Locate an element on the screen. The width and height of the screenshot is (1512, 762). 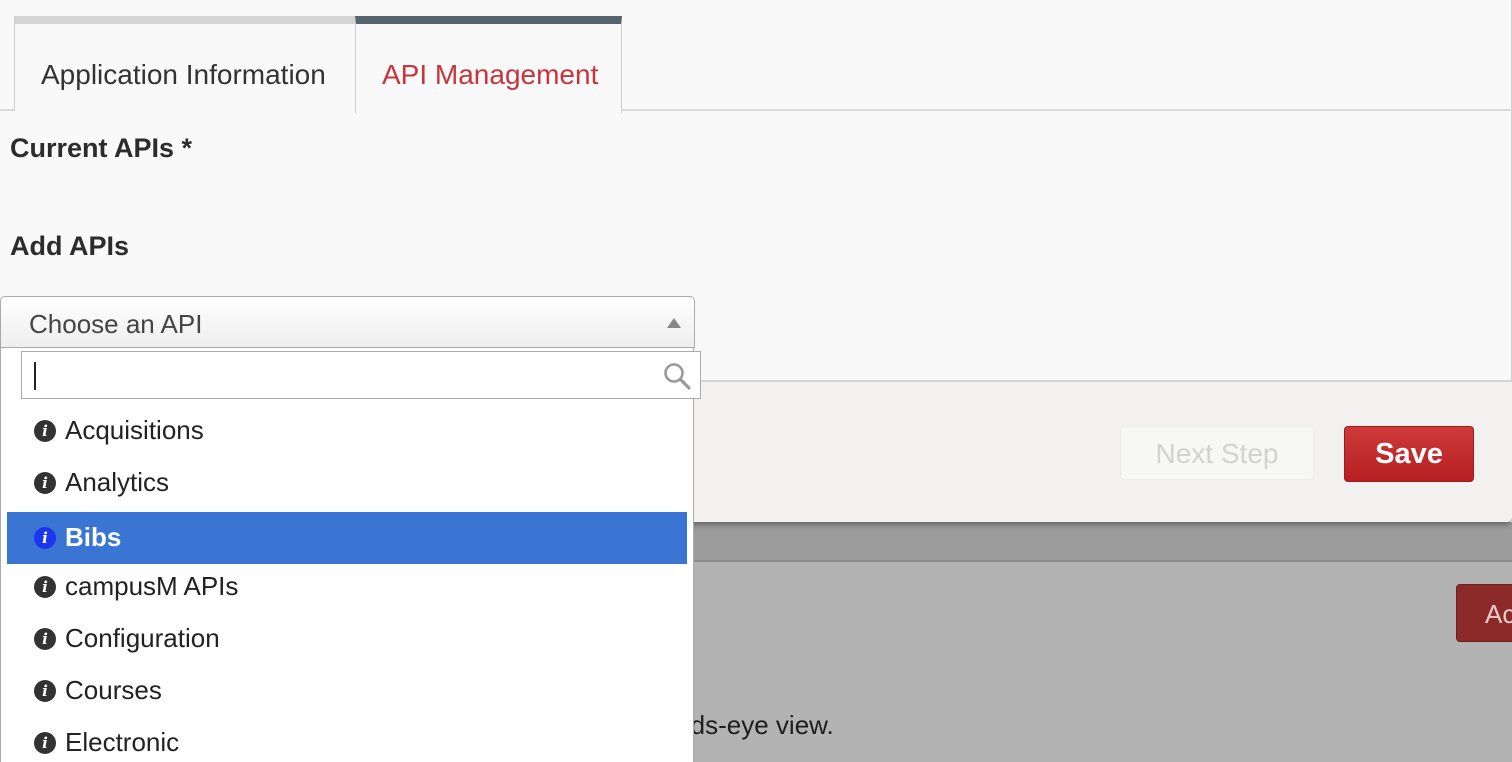
tab-api-management: API Management is located at coordinates (488, 64).